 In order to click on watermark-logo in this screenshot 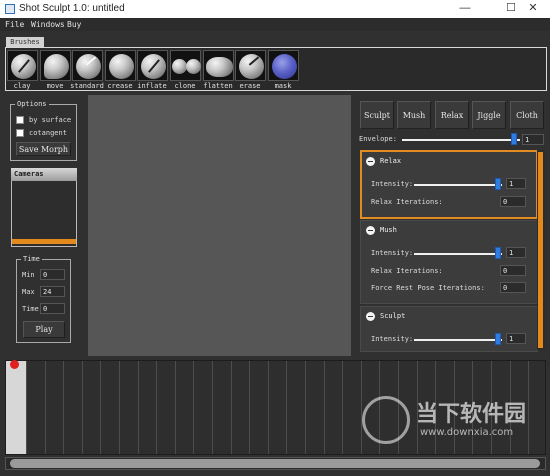, I will do `click(386, 420)`.